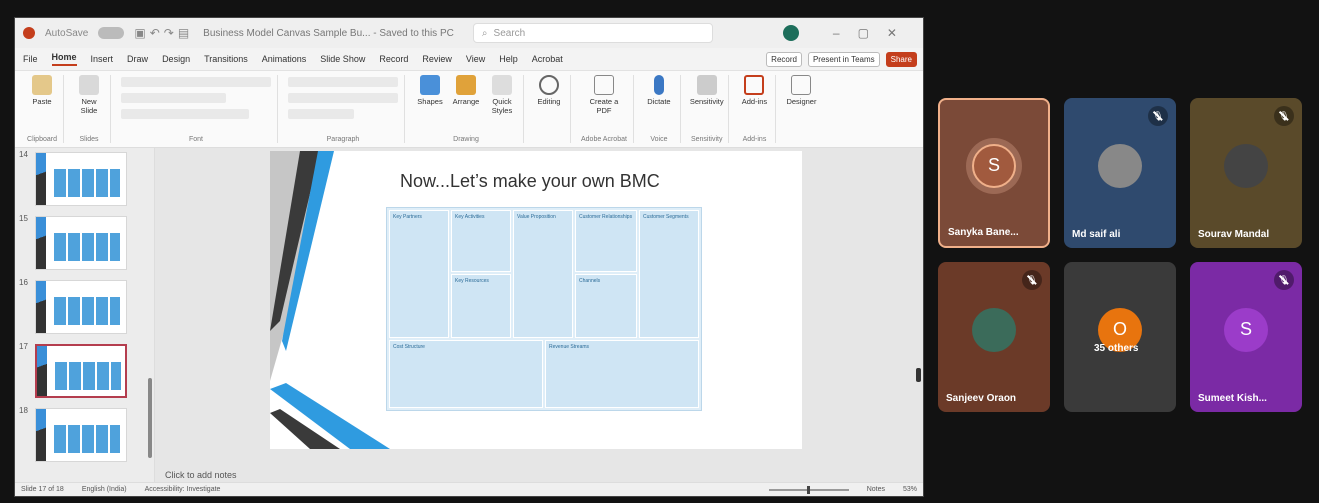 Image resolution: width=1319 pixels, height=503 pixels. Describe the element at coordinates (543, 274) in the screenshot. I see `cell-value-proposition: Value Proposition` at that location.